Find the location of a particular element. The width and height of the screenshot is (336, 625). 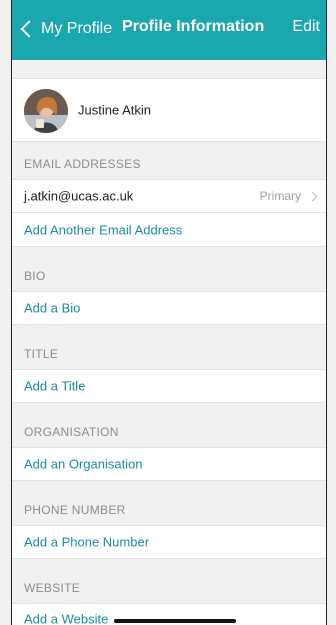

bio-header-label: BIO is located at coordinates (35, 276).